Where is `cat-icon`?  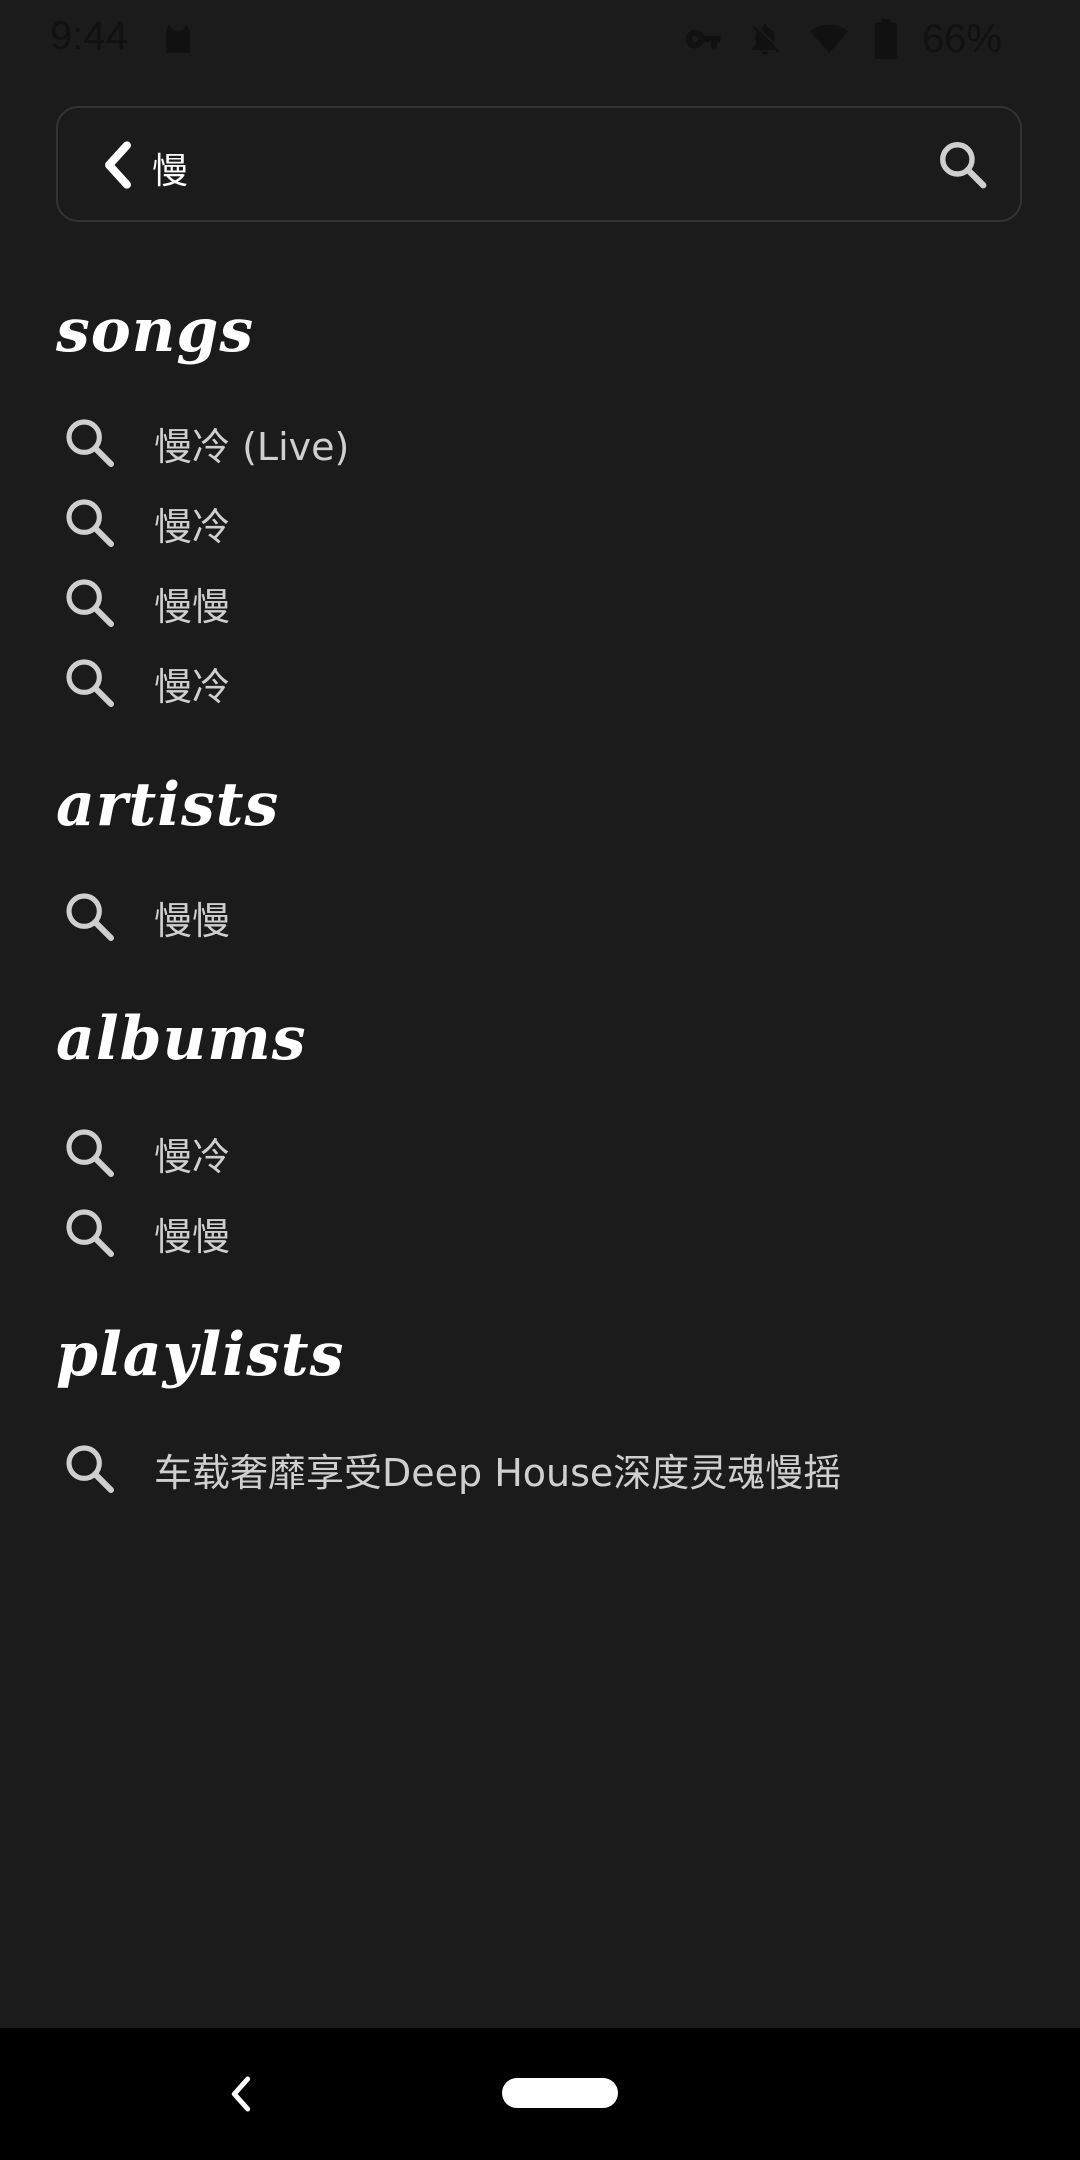
cat-icon is located at coordinates (178, 38).